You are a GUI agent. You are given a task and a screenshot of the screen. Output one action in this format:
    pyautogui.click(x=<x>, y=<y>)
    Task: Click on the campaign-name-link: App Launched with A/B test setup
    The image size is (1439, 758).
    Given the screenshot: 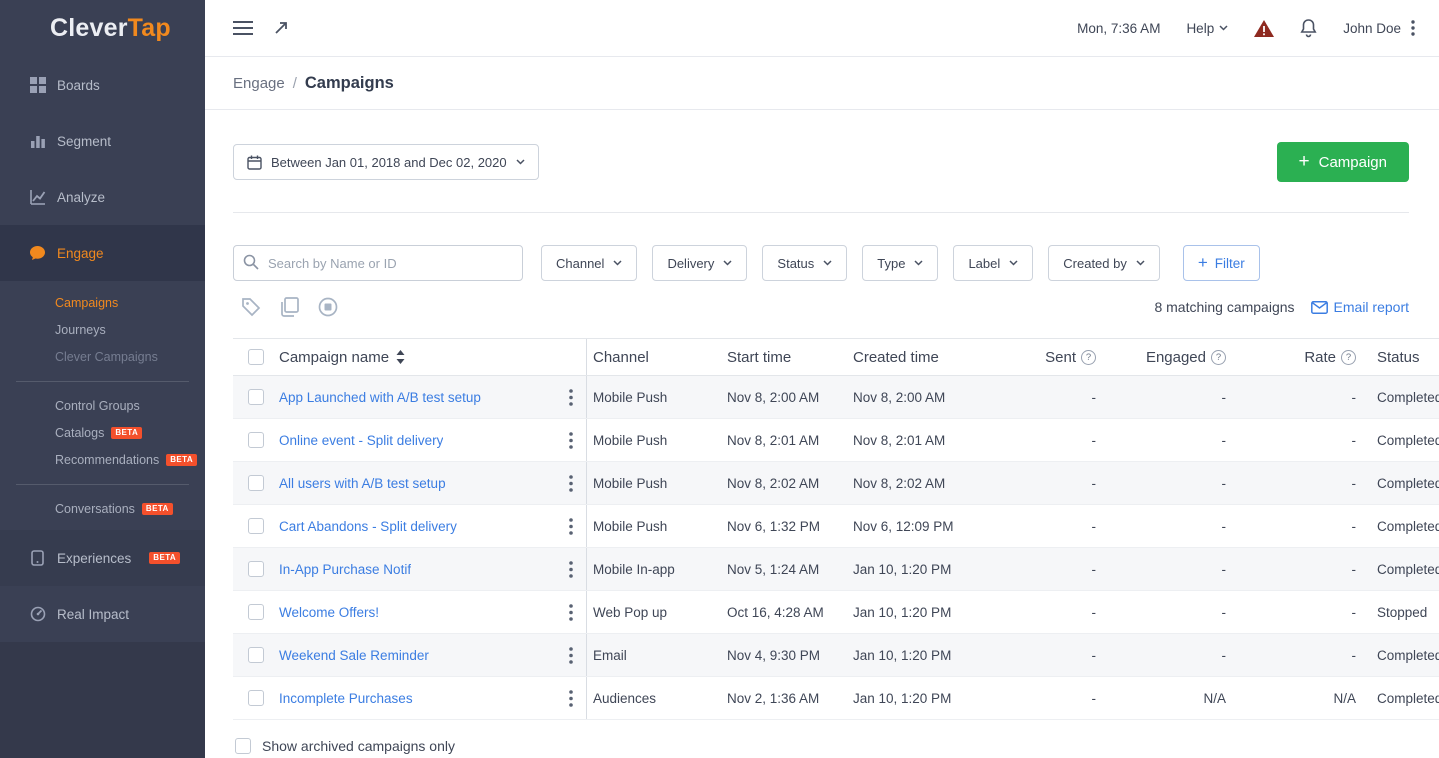 What is the action you would take?
    pyautogui.click(x=380, y=397)
    